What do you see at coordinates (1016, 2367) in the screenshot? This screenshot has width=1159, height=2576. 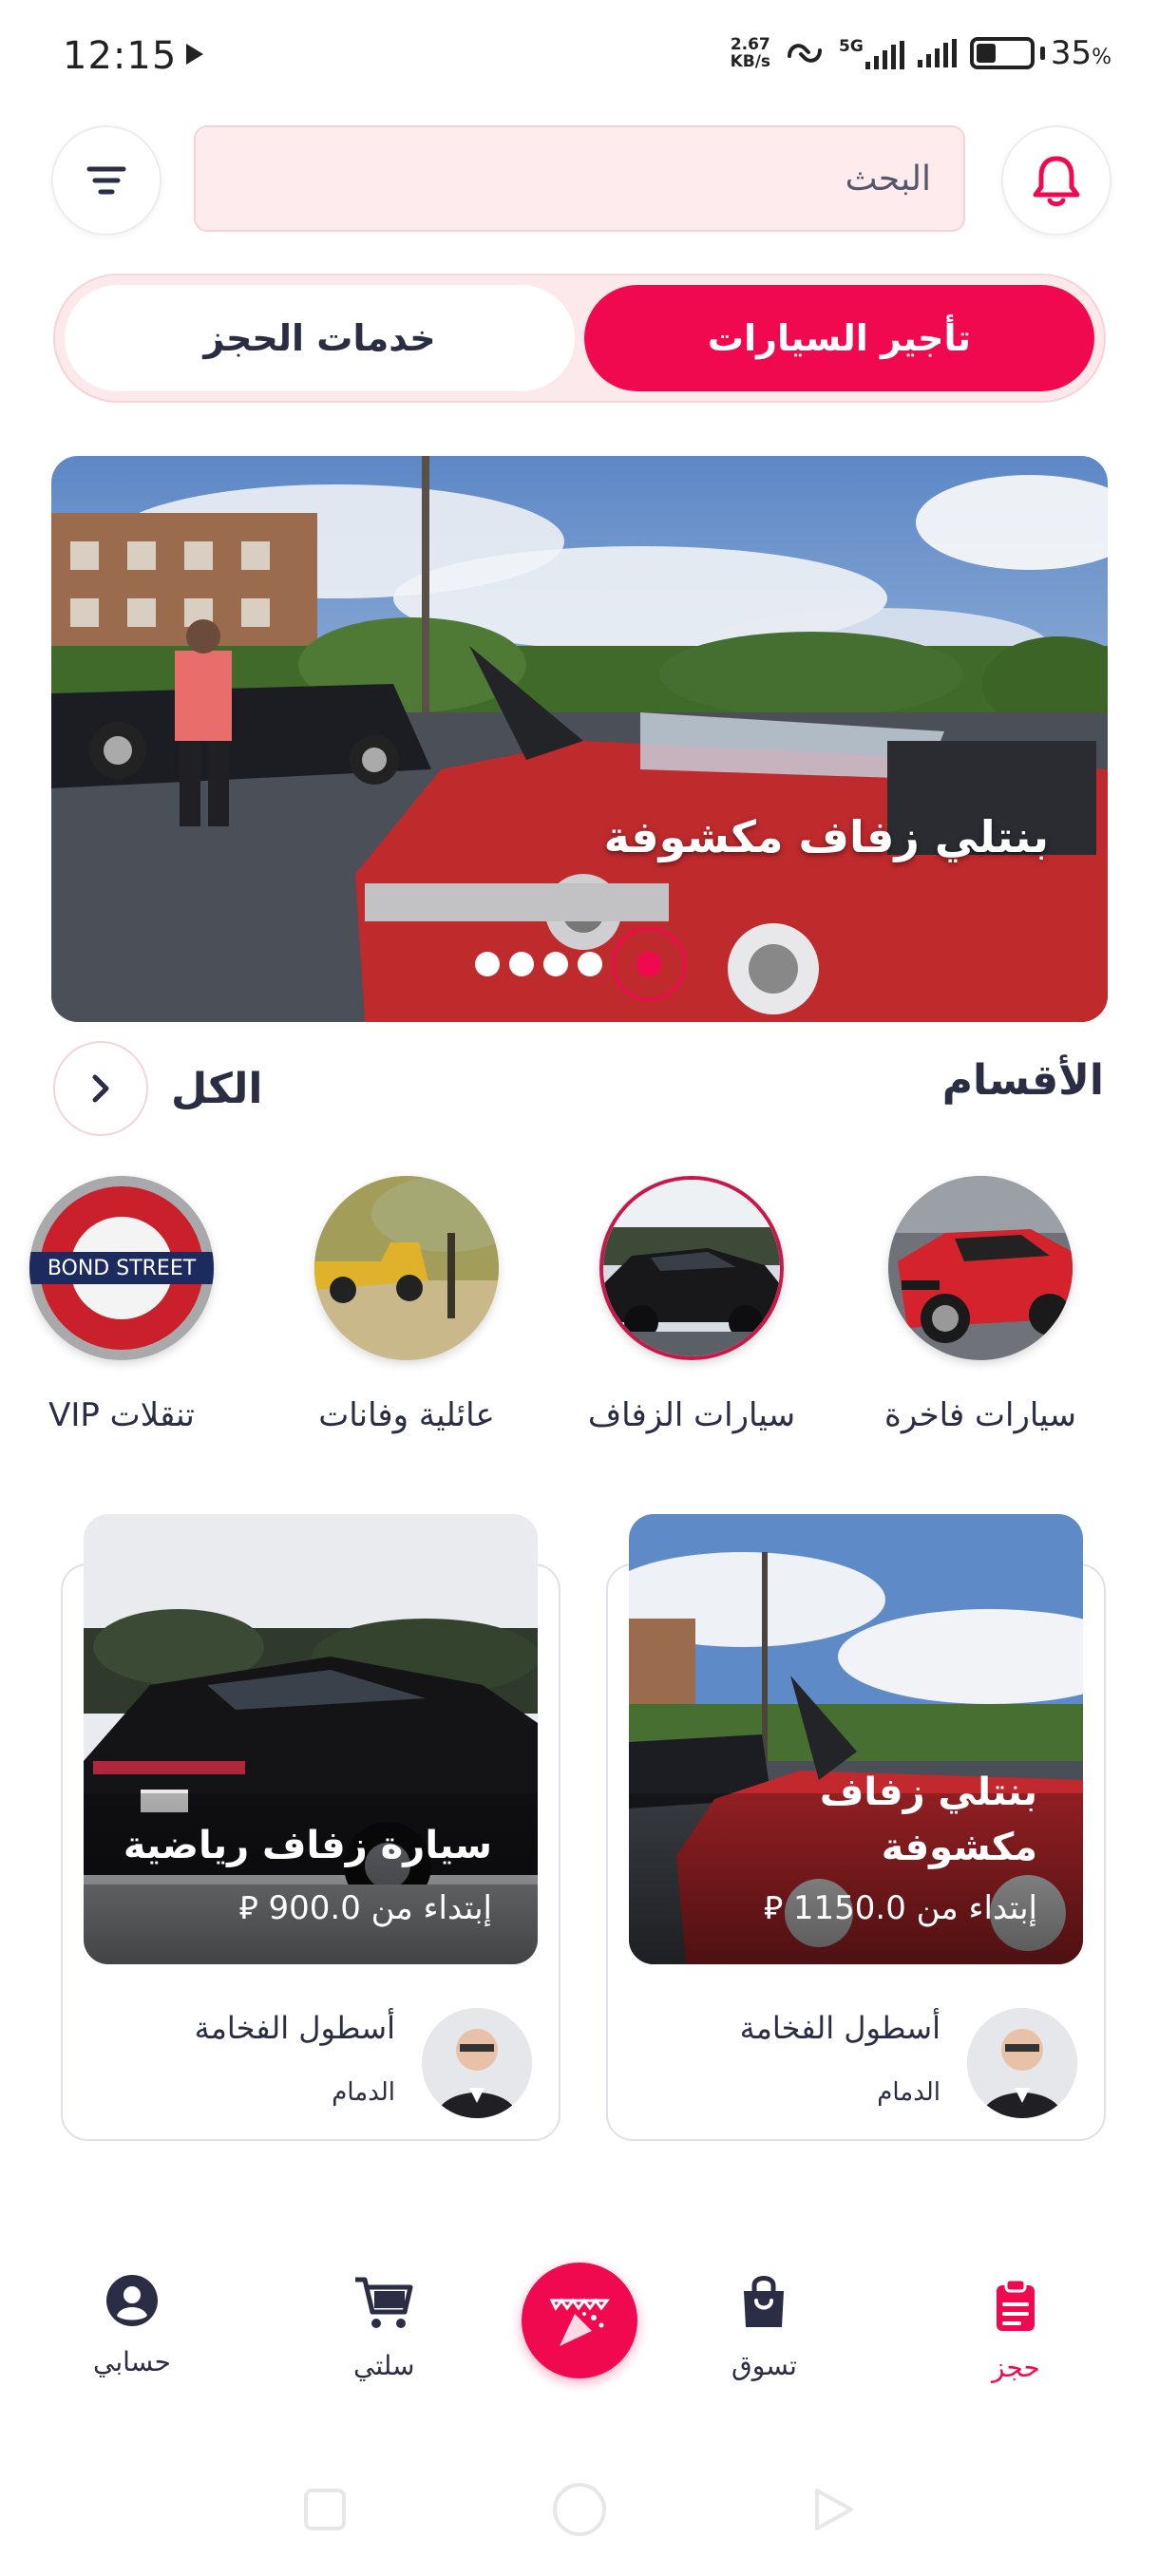 I see `nav-label: حجز` at bounding box center [1016, 2367].